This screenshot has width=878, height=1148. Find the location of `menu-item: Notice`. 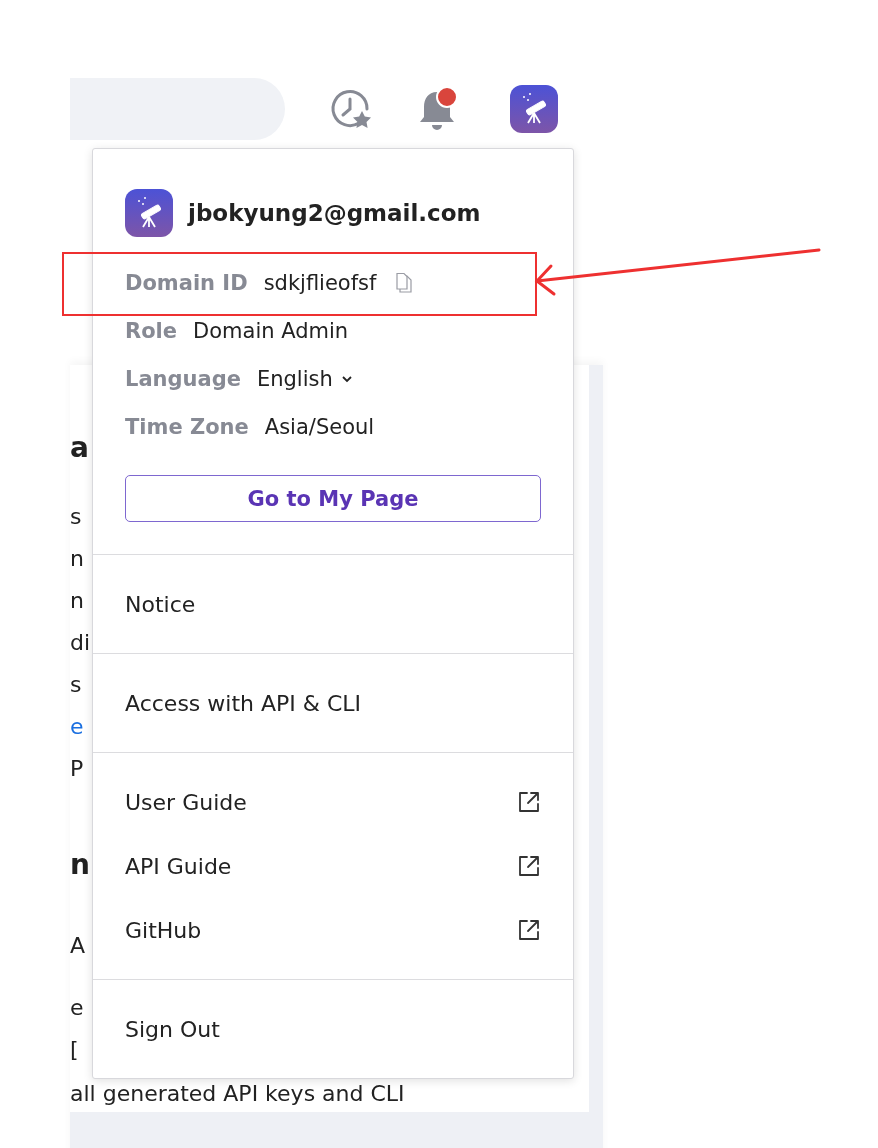

menu-item: Notice is located at coordinates (333, 604).